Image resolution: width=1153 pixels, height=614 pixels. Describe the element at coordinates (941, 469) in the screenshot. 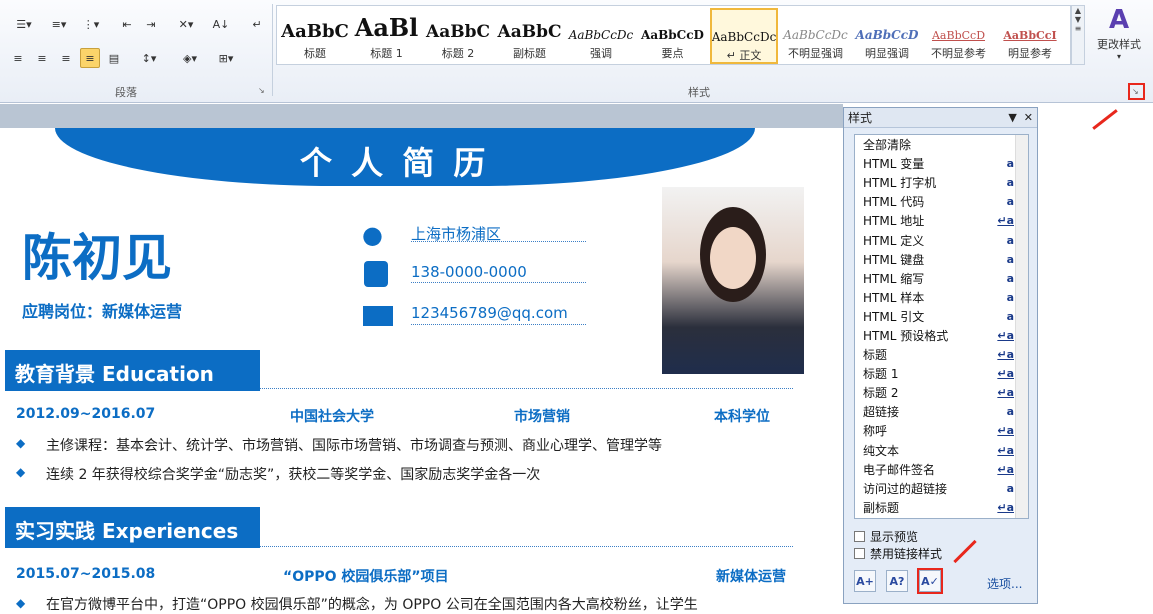

I see `style-list-item: 电子邮件签名 ↵a` at that location.